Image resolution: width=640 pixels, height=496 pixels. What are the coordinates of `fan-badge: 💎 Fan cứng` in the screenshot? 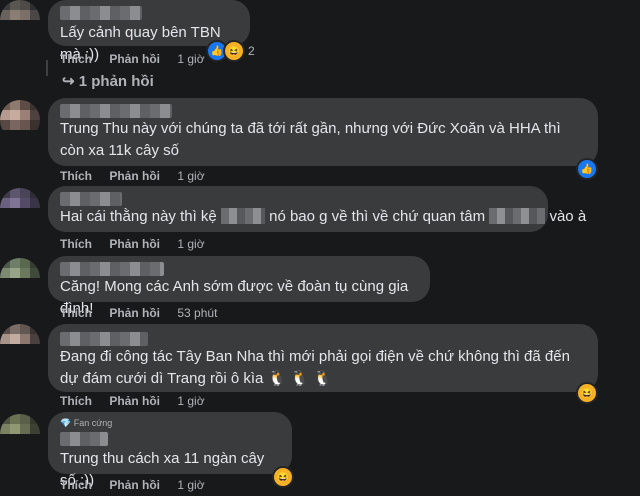 It's located at (86, 423).